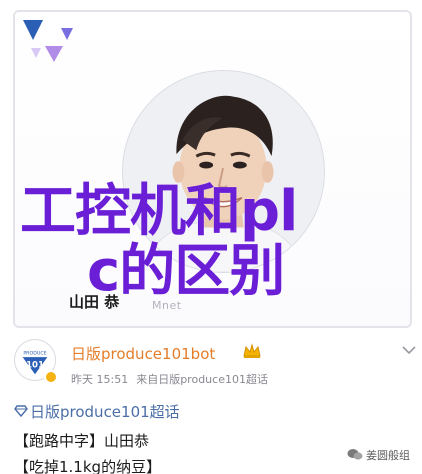  I want to click on topic-link: 日版produce101超话, so click(97, 411).